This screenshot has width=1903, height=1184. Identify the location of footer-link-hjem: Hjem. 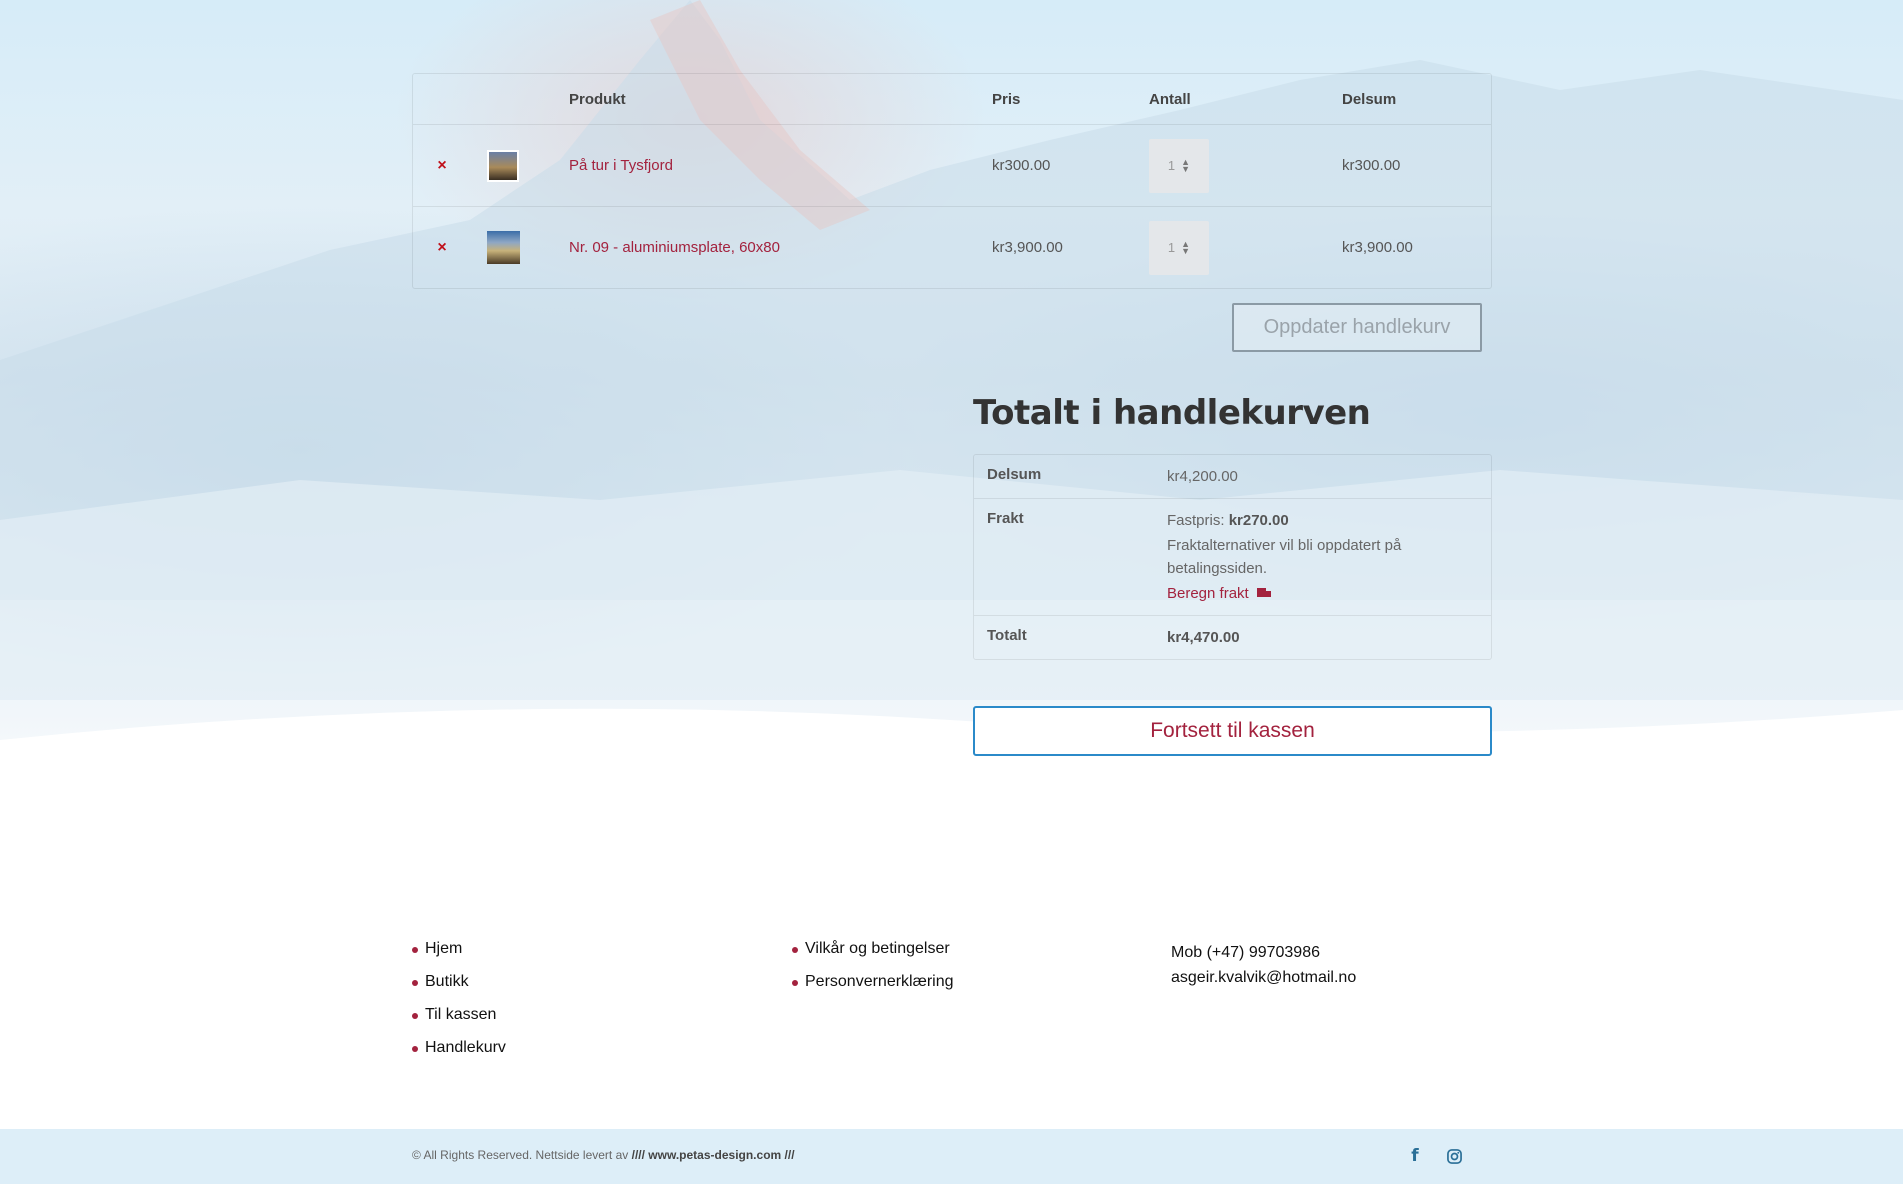
(459, 956).